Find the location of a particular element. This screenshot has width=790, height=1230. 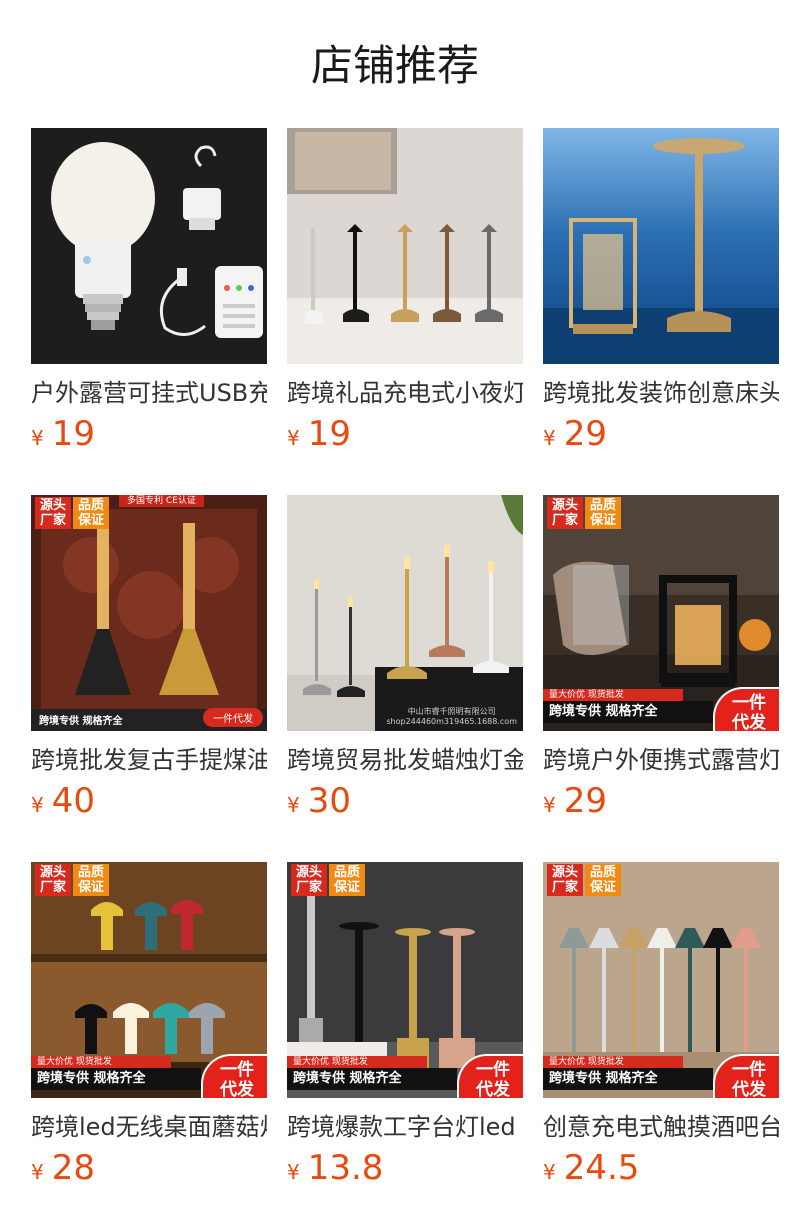

kerosene-lamp-product-photo is located at coordinates (149, 613).